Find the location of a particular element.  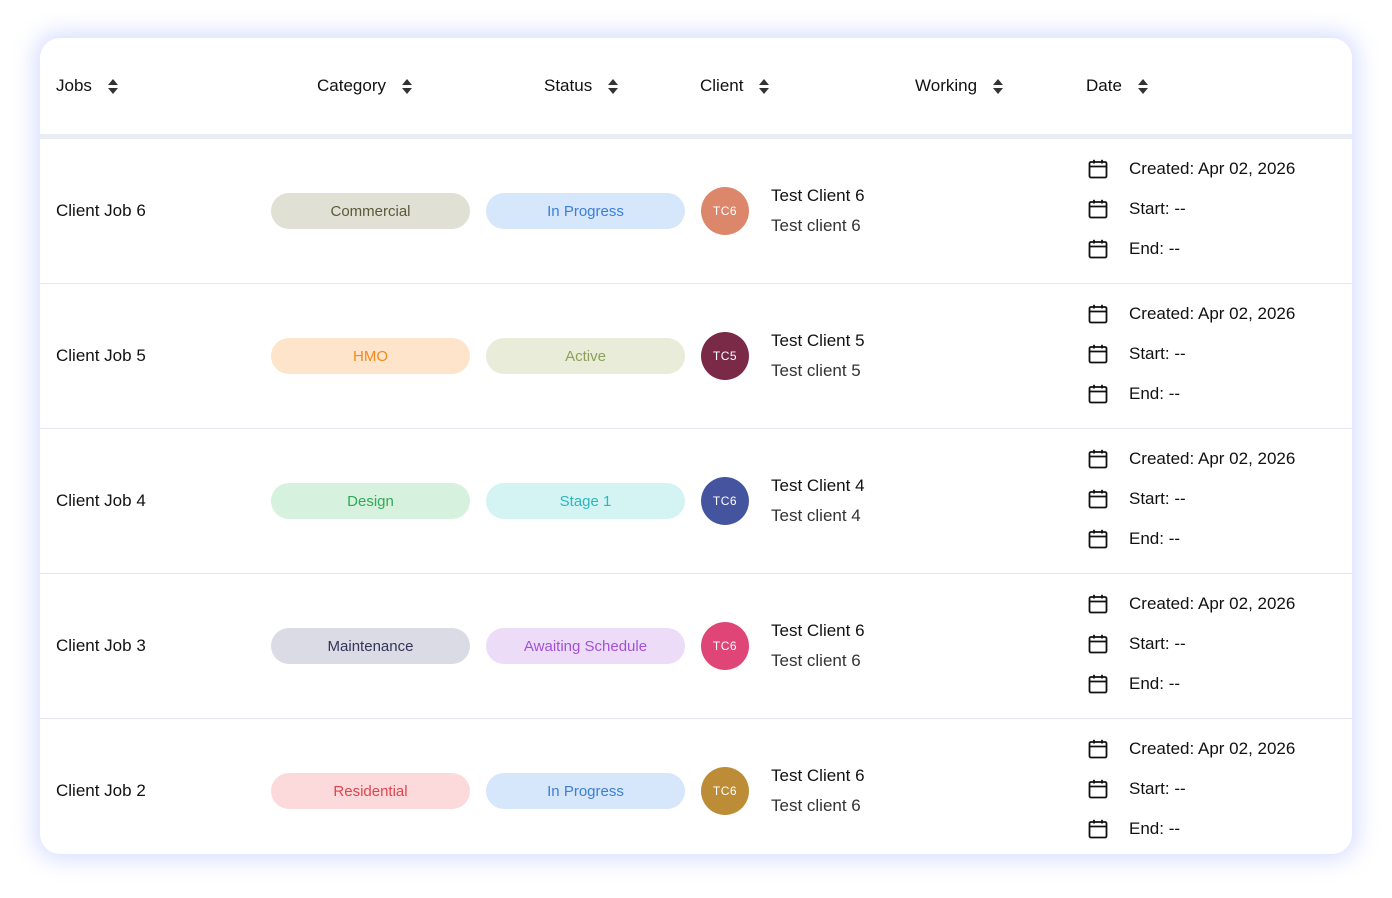

column-label: Client is located at coordinates (722, 85).